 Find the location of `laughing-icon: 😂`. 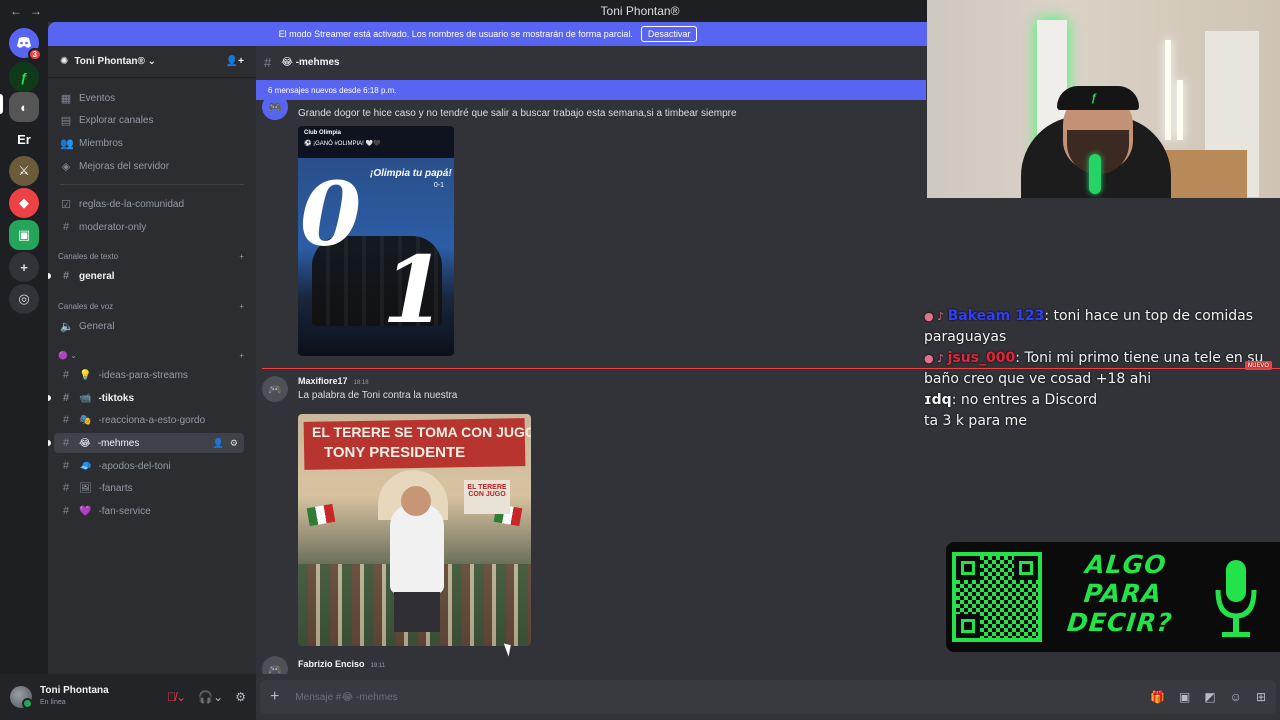

laughing-icon: 😂 is located at coordinates (85, 443).